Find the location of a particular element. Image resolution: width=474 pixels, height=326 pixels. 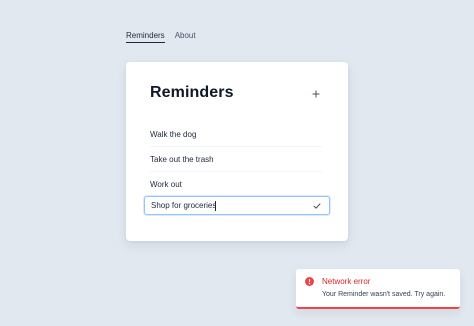

card-title: Reminders is located at coordinates (192, 92).